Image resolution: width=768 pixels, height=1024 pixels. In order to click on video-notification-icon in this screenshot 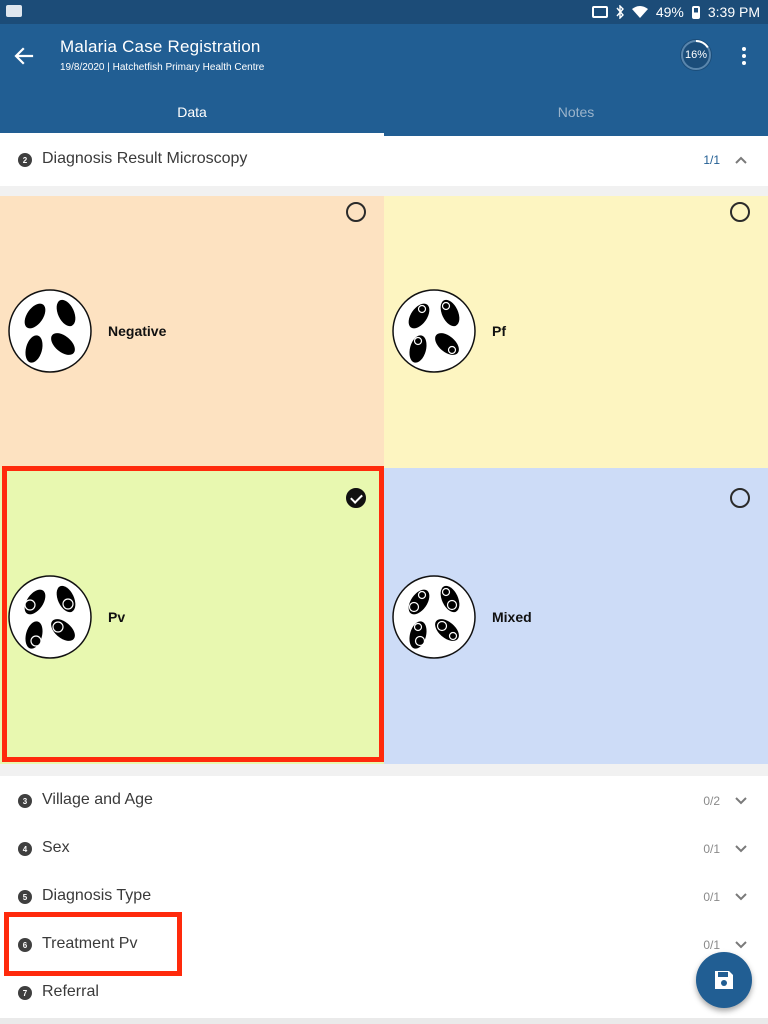, I will do `click(14, 11)`.